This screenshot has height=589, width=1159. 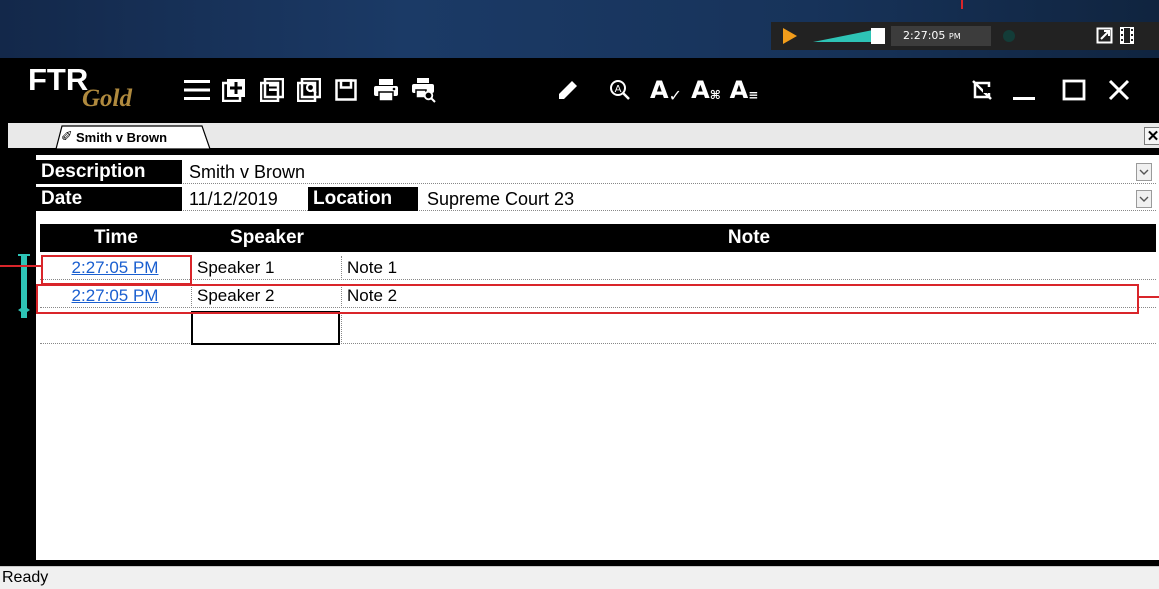 I want to click on column-header-time: Time, so click(x=116, y=238).